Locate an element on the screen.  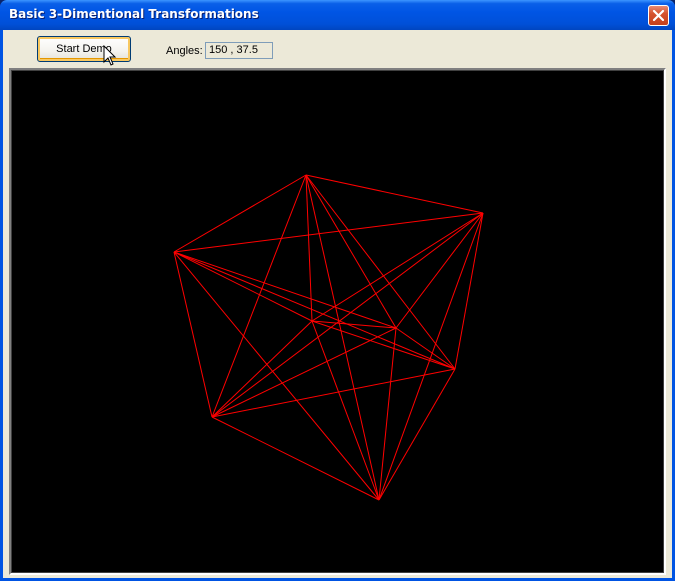
title-bar: Basic 3-Dimentional Transformations is located at coordinates (337, 15).